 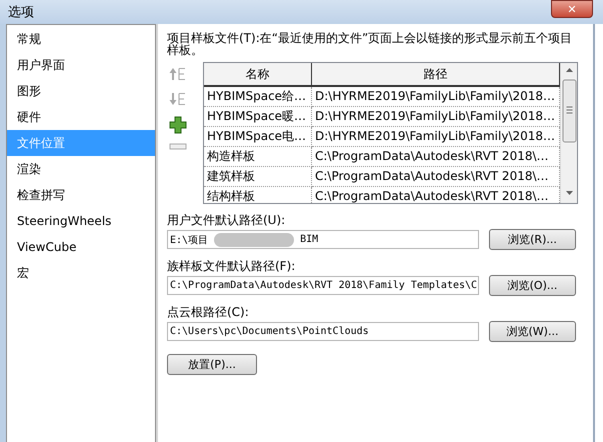 What do you see at coordinates (323, 285) in the screenshot?
I see `path-field: C:\ProgramData\Autodesk\RVT 2018\Family Templates\C` at bounding box center [323, 285].